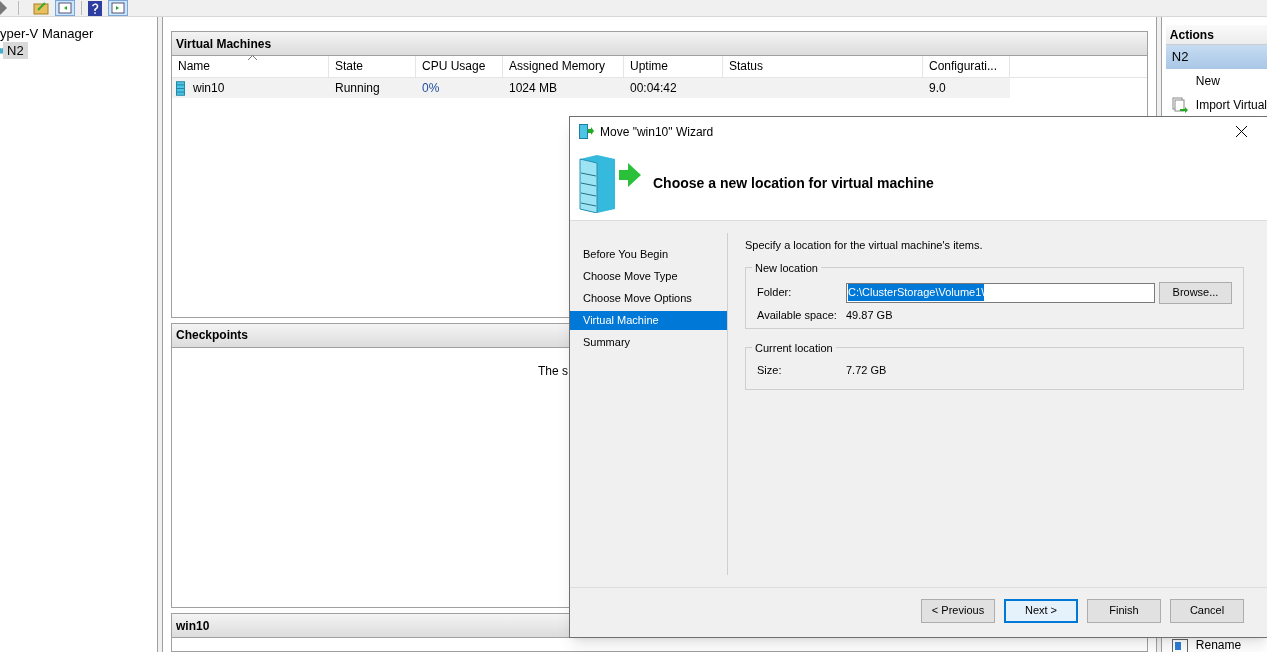 Image resolution: width=1267 pixels, height=652 pixels. Describe the element at coordinates (193, 626) in the screenshot. I see `panel-title: win10` at that location.